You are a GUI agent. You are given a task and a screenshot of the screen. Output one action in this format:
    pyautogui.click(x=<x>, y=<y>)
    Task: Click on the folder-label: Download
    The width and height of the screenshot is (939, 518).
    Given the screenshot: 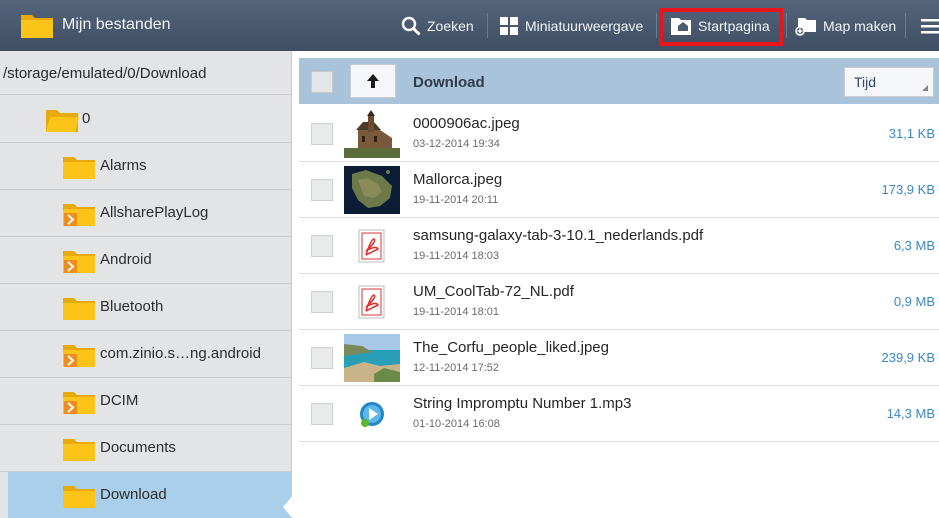 What is the action you would take?
    pyautogui.click(x=133, y=494)
    